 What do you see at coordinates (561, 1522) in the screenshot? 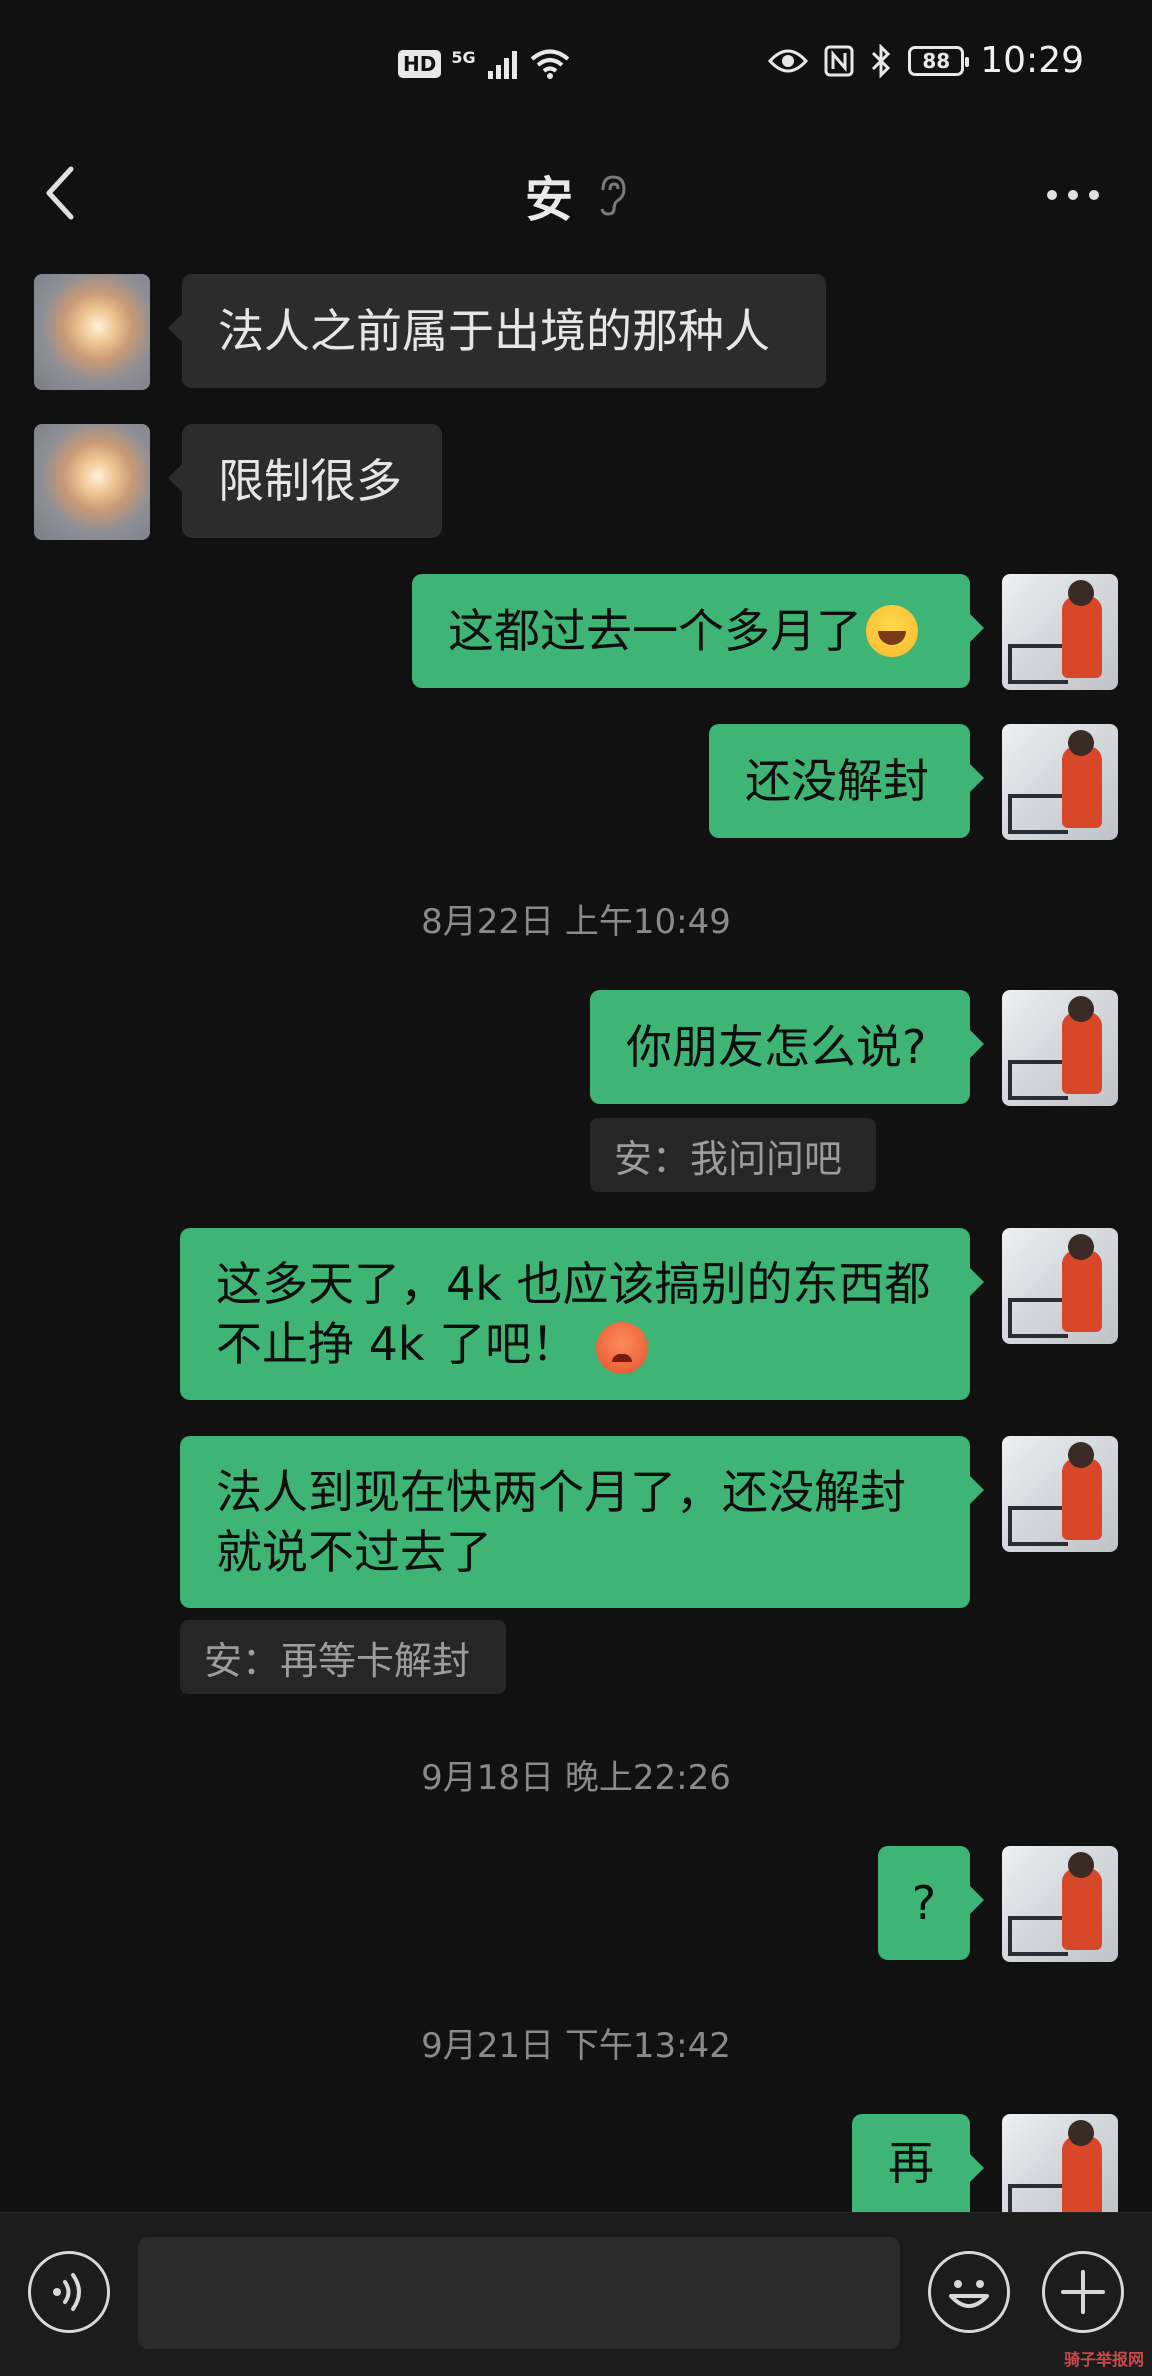
I see `message-text-block: 法人到现在快两个月了，还没解封 就说不过去了` at bounding box center [561, 1522].